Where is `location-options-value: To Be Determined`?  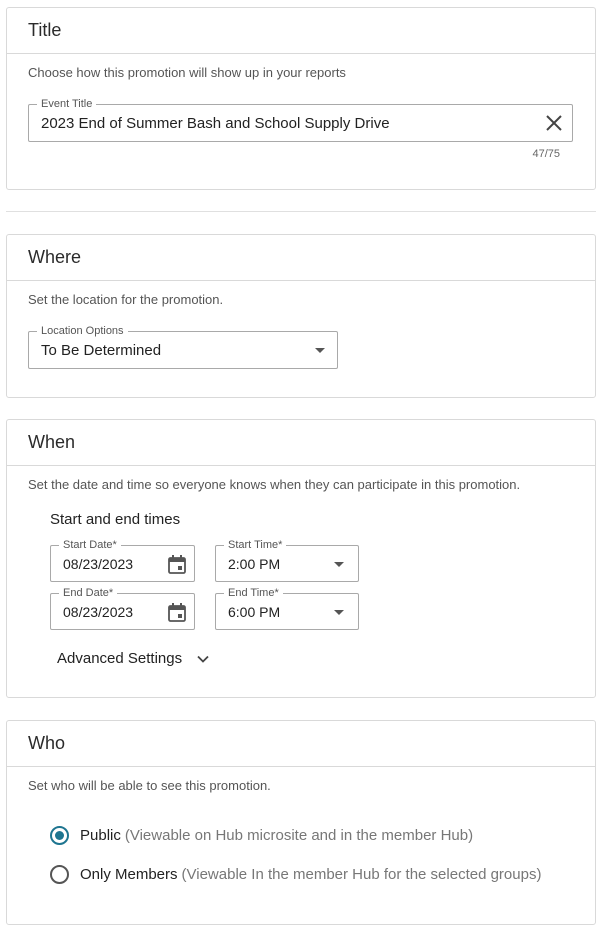
location-options-value: To Be Determined is located at coordinates (101, 350).